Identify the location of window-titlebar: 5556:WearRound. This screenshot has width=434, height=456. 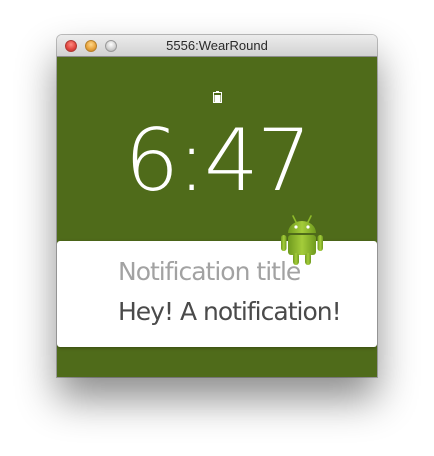
(217, 46).